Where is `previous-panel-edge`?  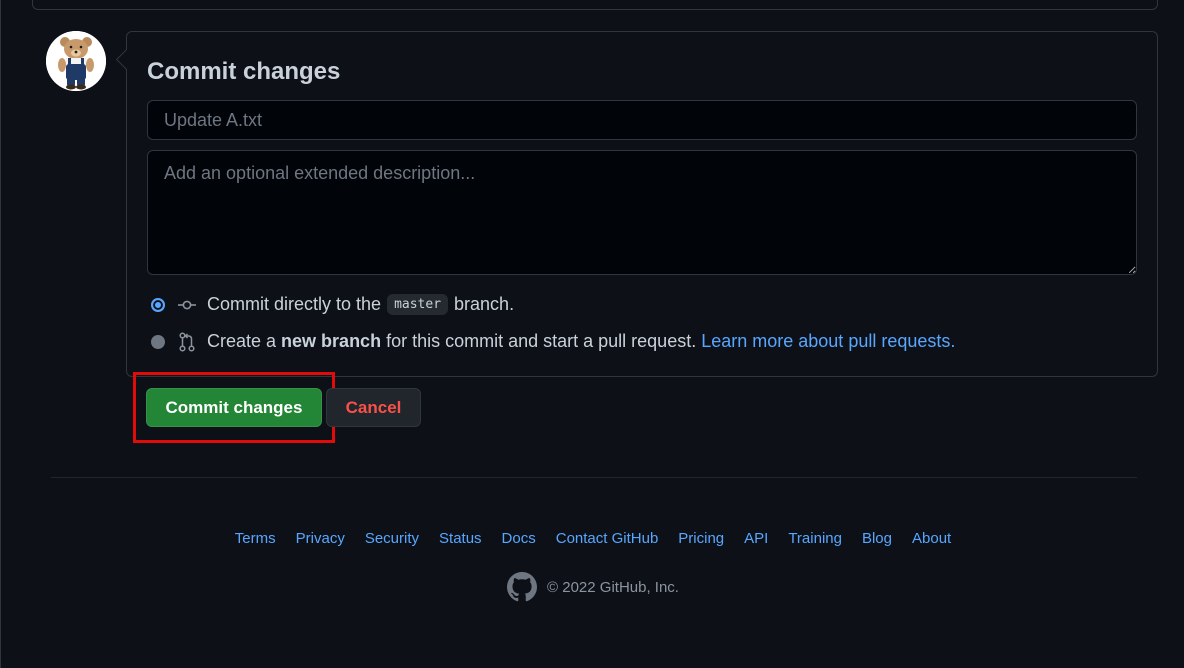 previous-panel-edge is located at coordinates (595, 5).